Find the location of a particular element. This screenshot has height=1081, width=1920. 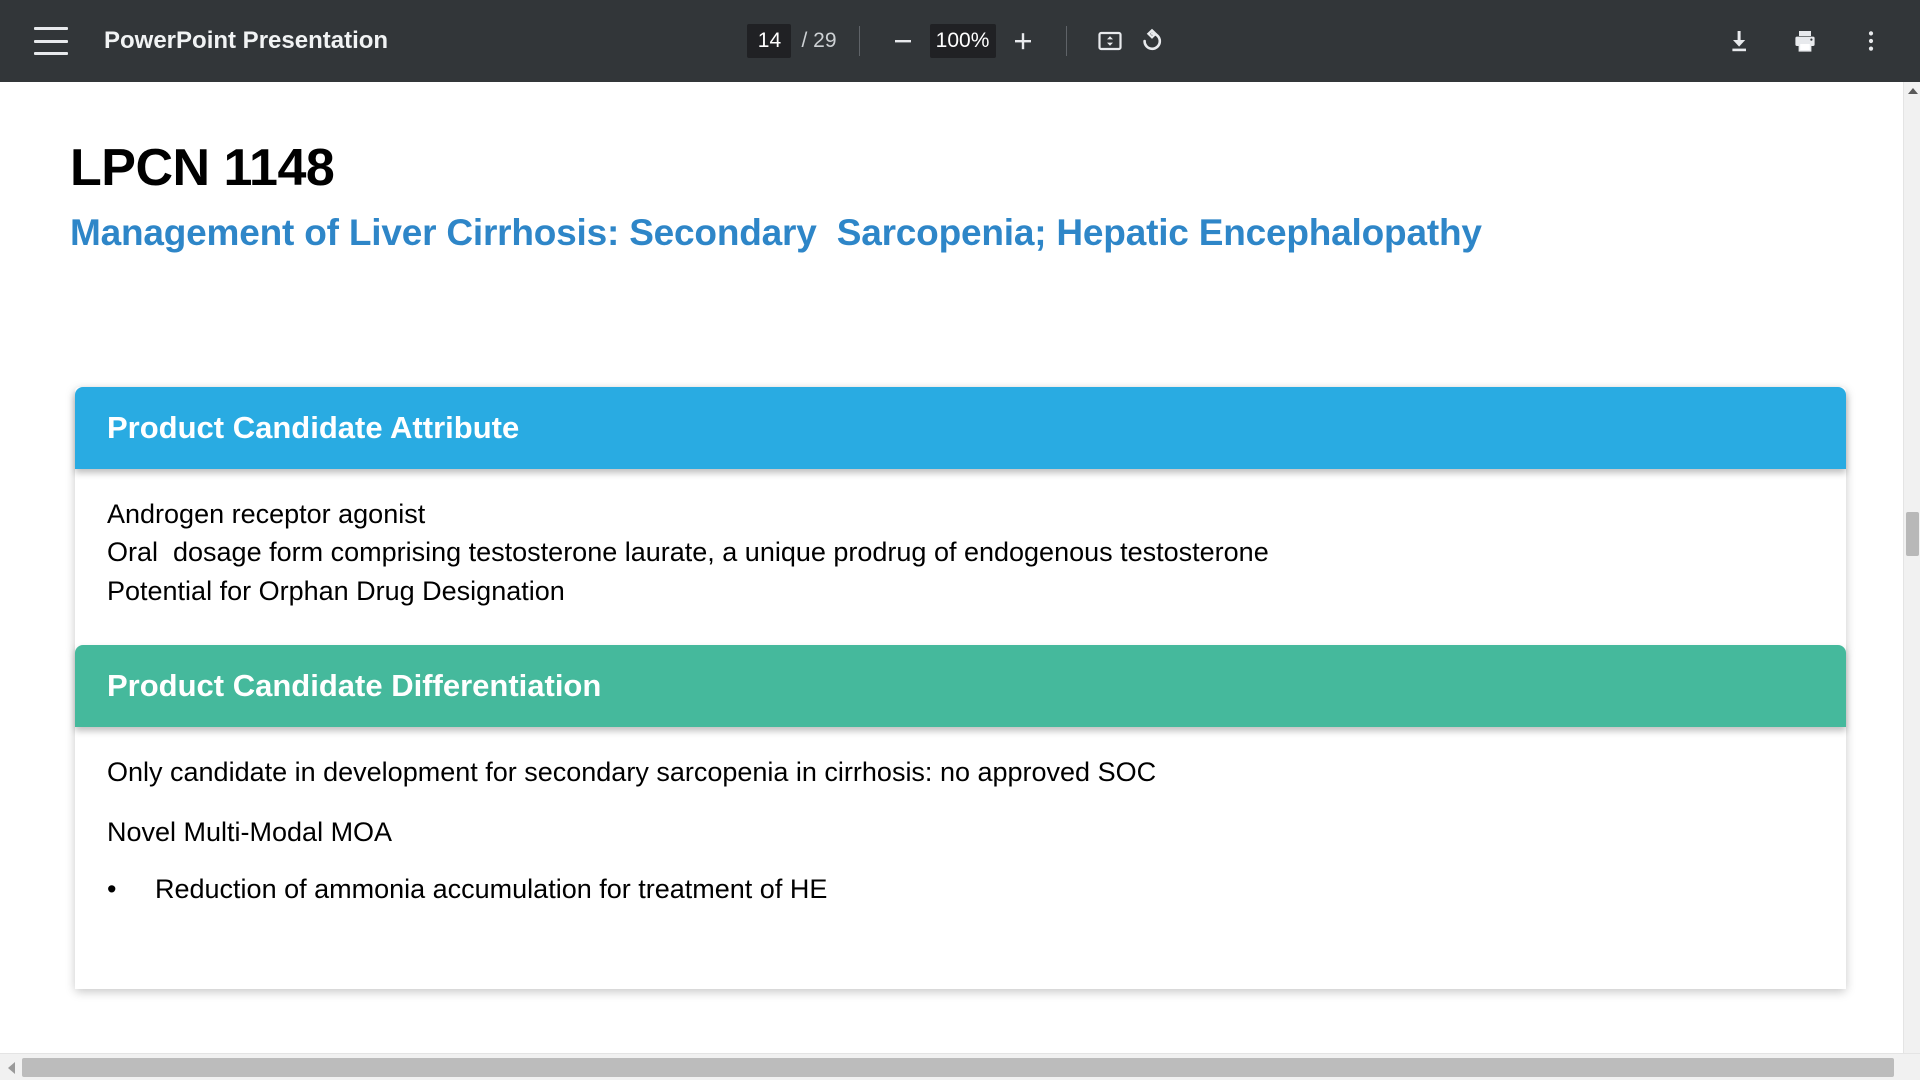

scroll-up-arrow-icon is located at coordinates (1912, 90).